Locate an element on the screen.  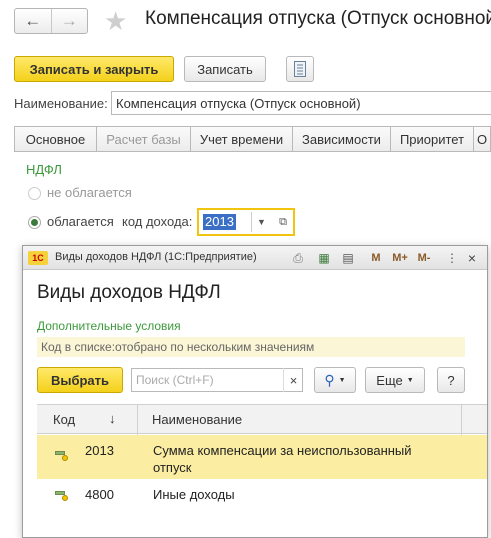
memory-minus-button: M- is located at coordinates (424, 258).